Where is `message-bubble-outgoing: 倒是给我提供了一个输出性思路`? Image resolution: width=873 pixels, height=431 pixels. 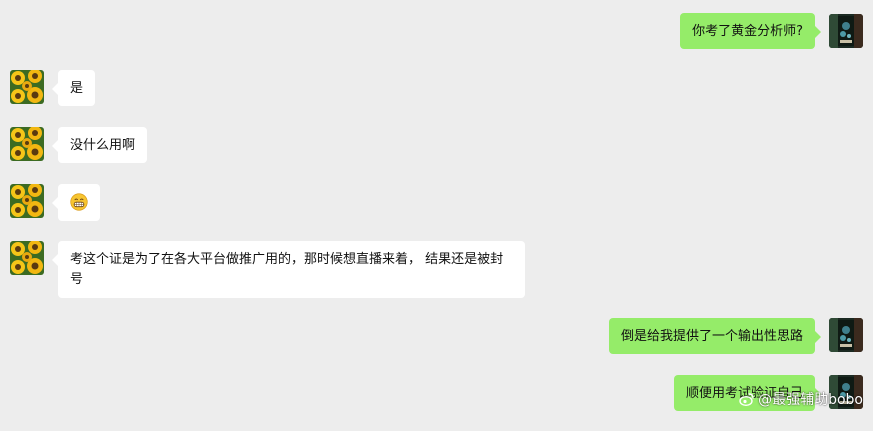 message-bubble-outgoing: 倒是给我提供了一个输出性思路 is located at coordinates (715, 336).